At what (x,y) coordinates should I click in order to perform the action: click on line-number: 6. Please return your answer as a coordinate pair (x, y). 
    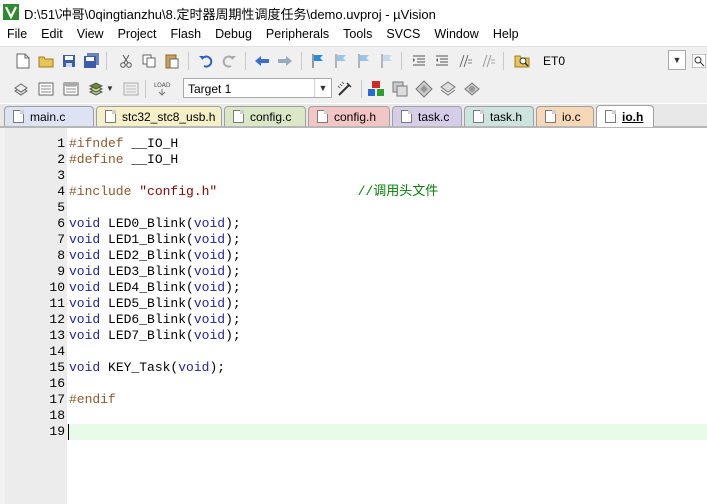
    Looking at the image, I should click on (61, 223).